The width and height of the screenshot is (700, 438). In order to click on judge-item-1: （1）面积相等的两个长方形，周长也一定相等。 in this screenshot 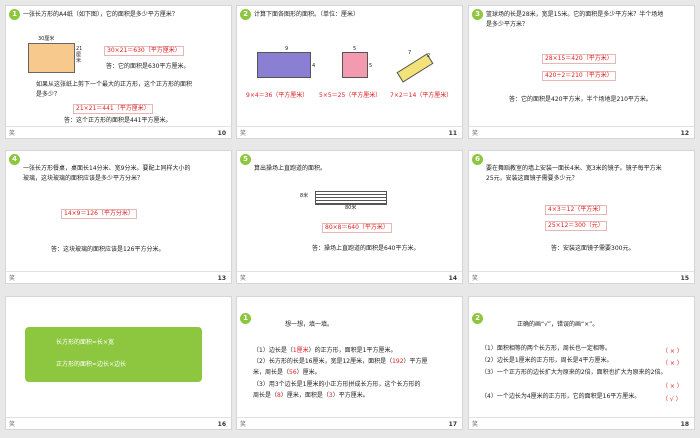, I will do `click(546, 348)`.